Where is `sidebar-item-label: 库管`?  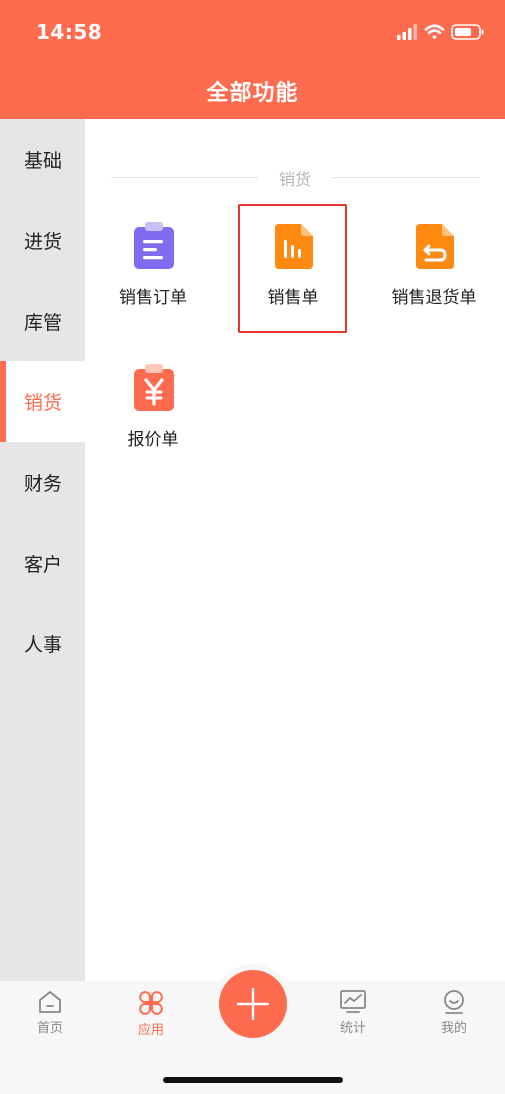 sidebar-item-label: 库管 is located at coordinates (43, 323).